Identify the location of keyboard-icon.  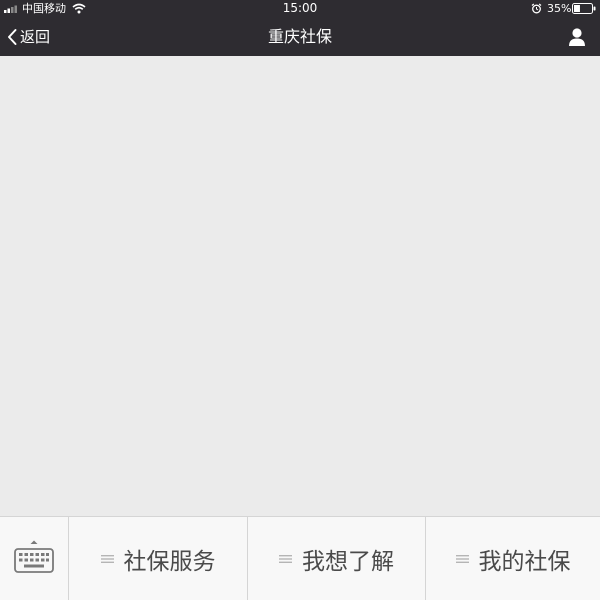
(34, 556).